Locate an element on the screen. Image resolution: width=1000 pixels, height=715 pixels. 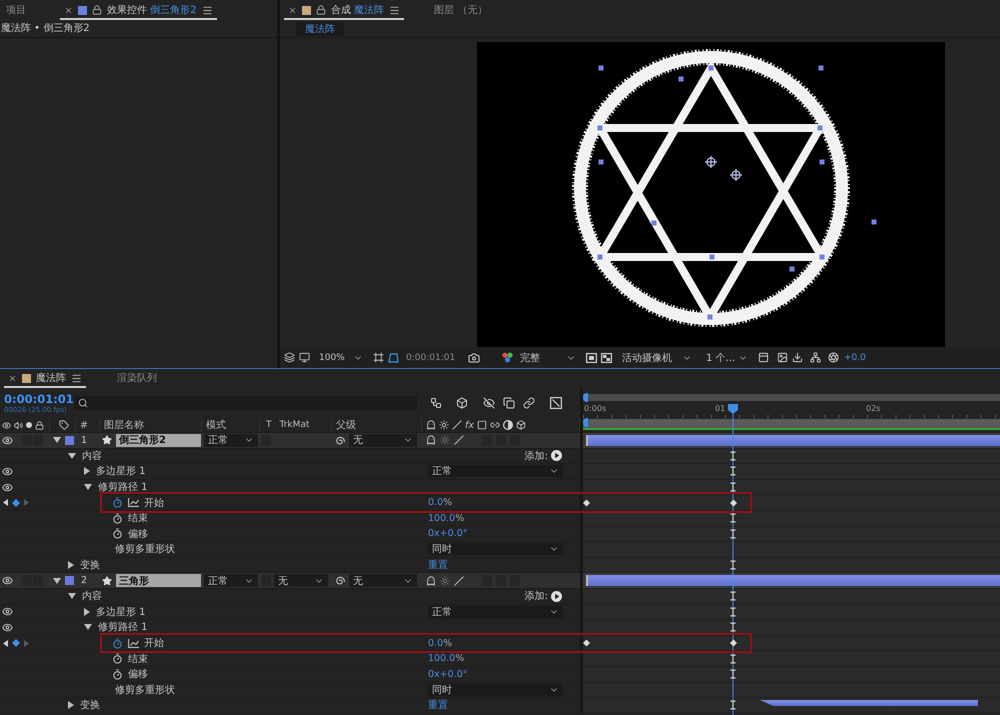
camera-dropdown: 活动摄像机 is located at coordinates (657, 357).